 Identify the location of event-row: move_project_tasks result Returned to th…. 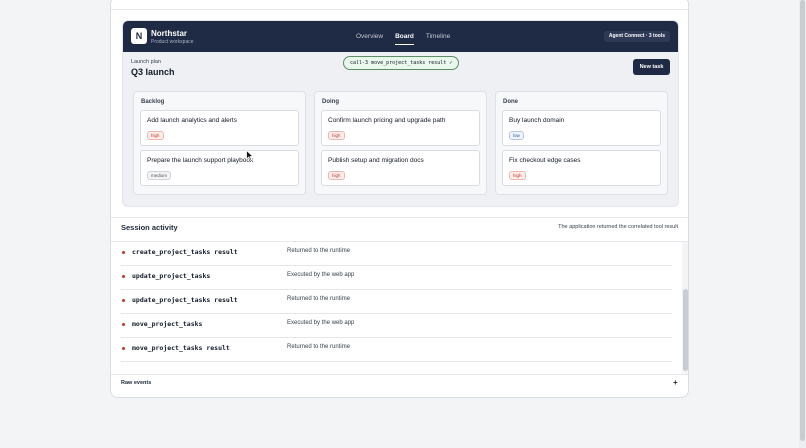
(396, 350).